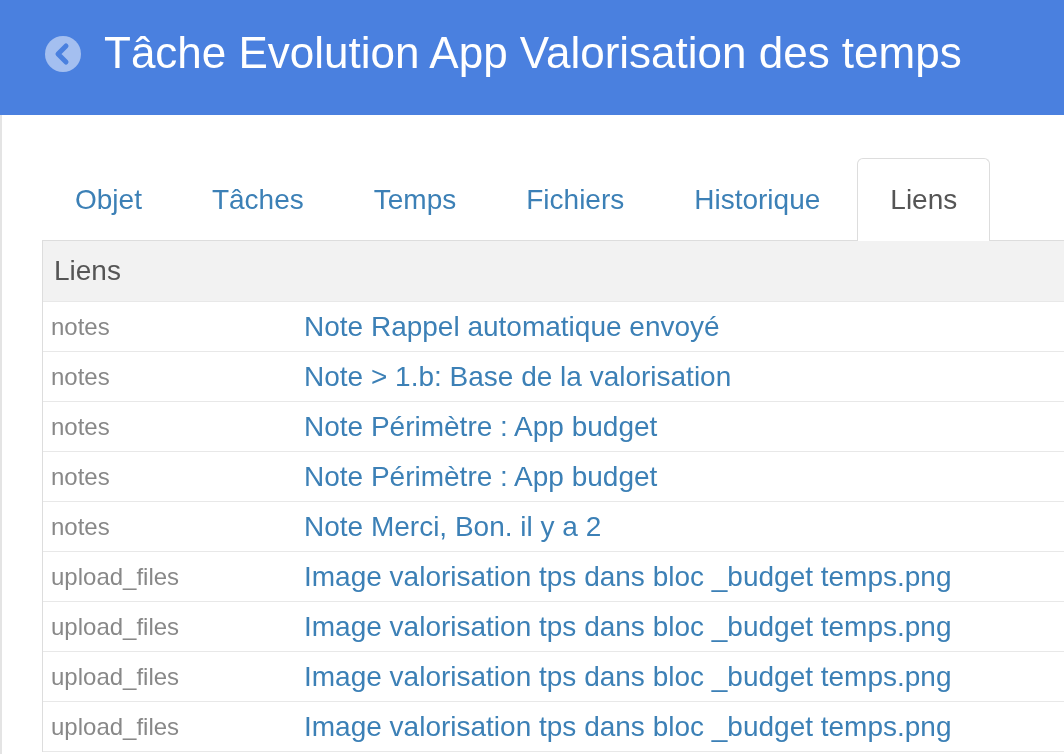 This screenshot has width=1064, height=754. I want to click on tab: Objet, so click(108, 199).